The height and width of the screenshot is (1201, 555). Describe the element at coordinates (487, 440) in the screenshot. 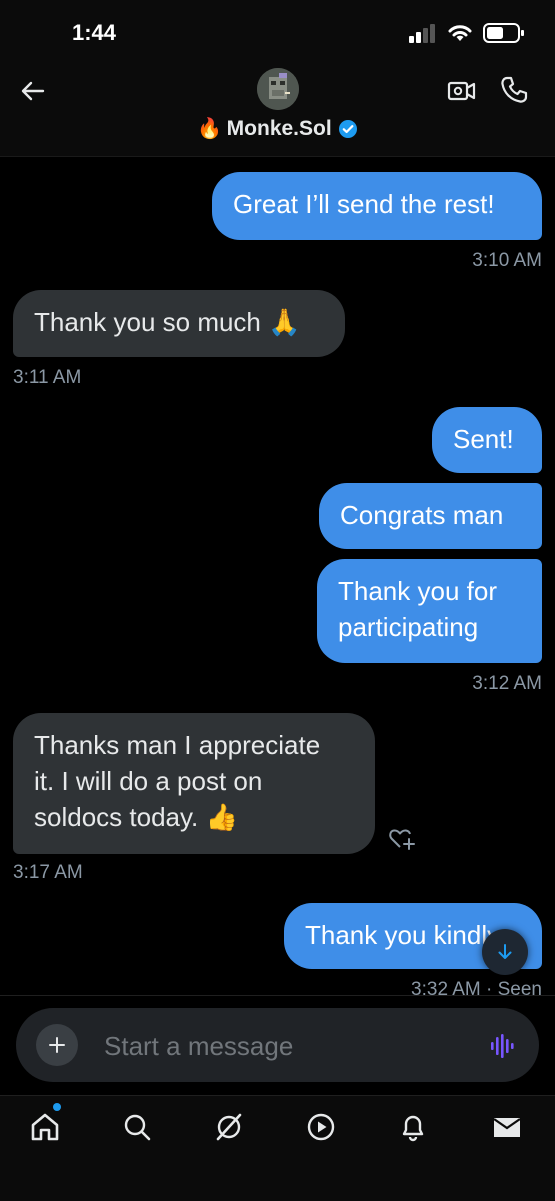

I see `message-bubble: Sent!` at that location.